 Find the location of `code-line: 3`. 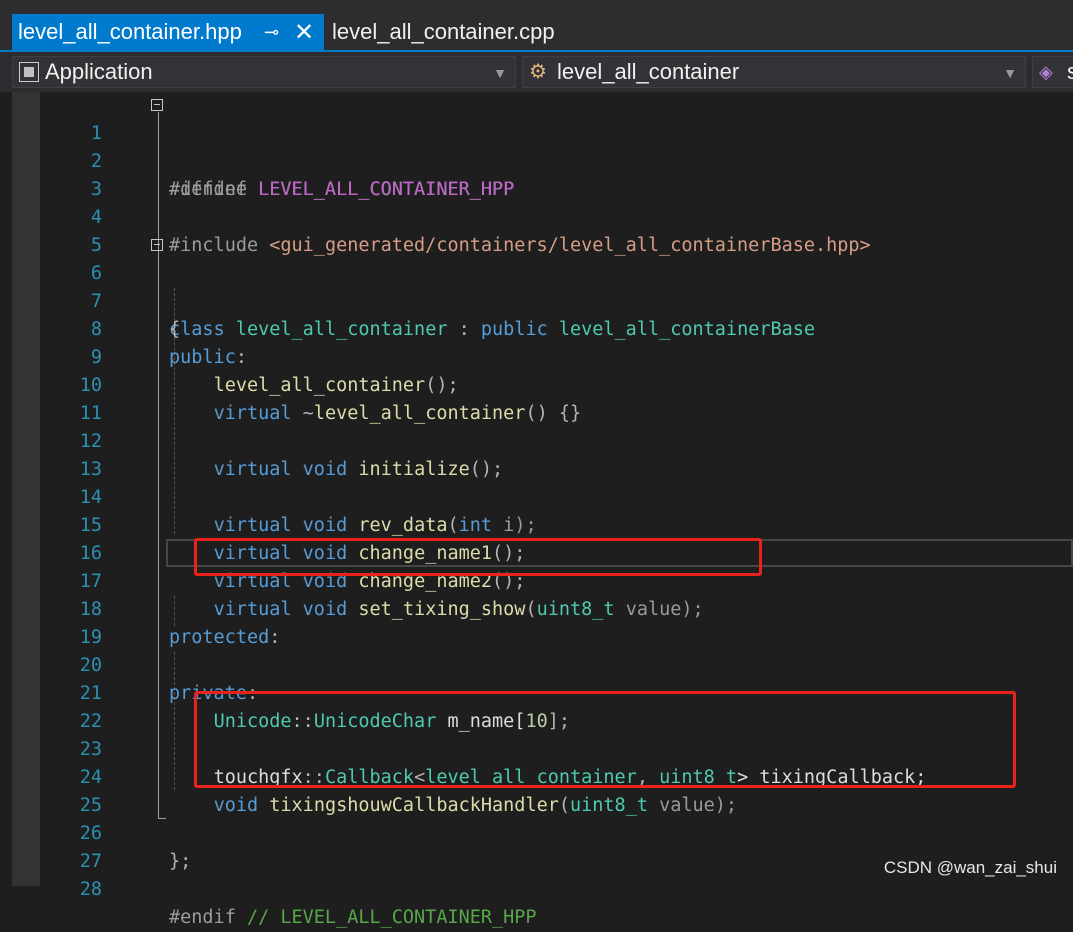

code-line: 3 is located at coordinates (536, 174).